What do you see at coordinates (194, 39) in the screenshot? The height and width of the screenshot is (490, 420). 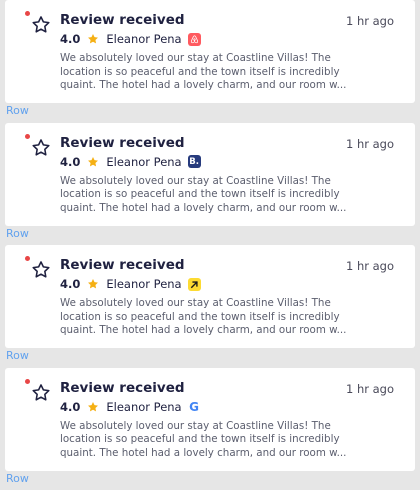 I see `airbnb-icon` at bounding box center [194, 39].